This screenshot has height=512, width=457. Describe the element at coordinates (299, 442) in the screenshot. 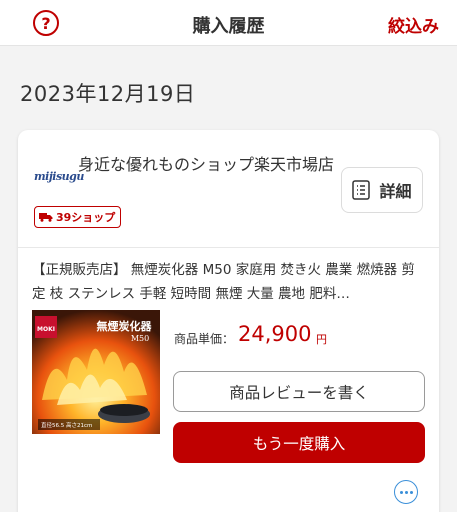

I see `buy-again-button: もう一度購入` at that location.